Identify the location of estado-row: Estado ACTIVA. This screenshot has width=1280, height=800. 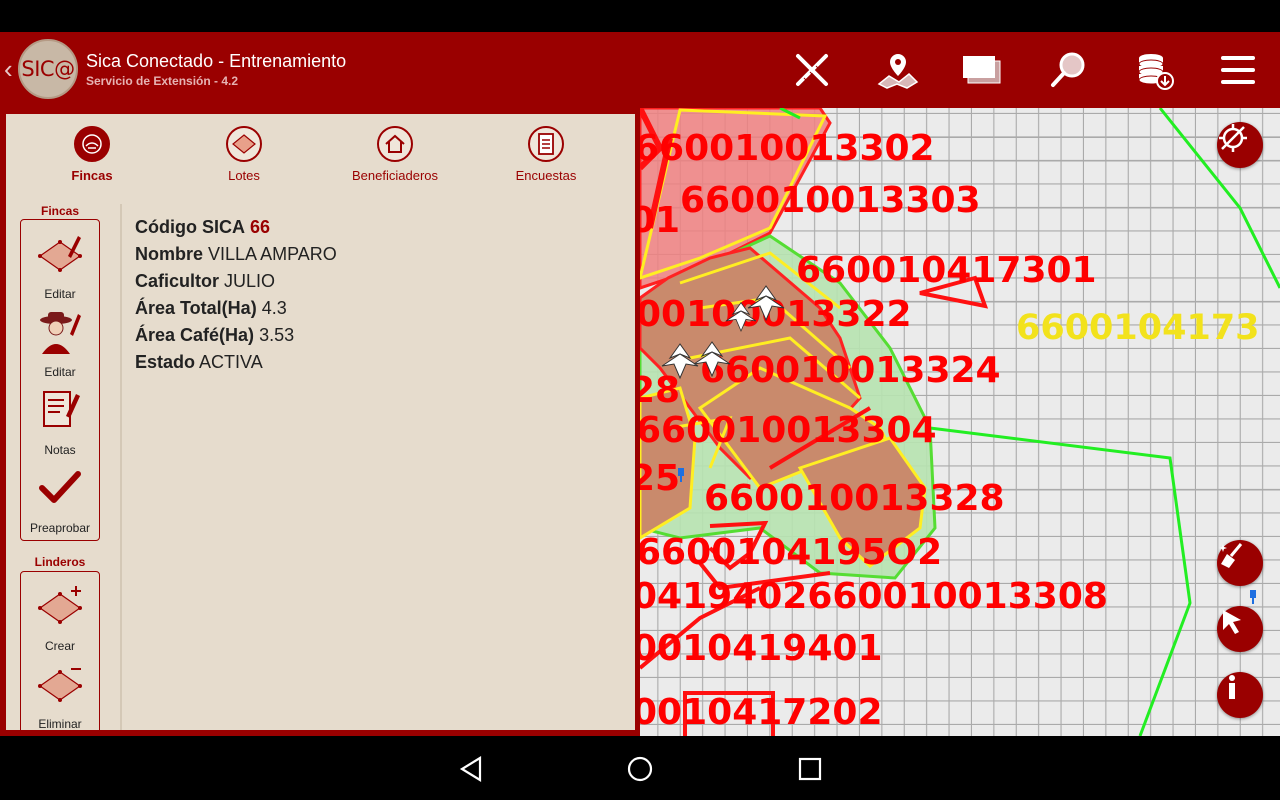
(199, 362).